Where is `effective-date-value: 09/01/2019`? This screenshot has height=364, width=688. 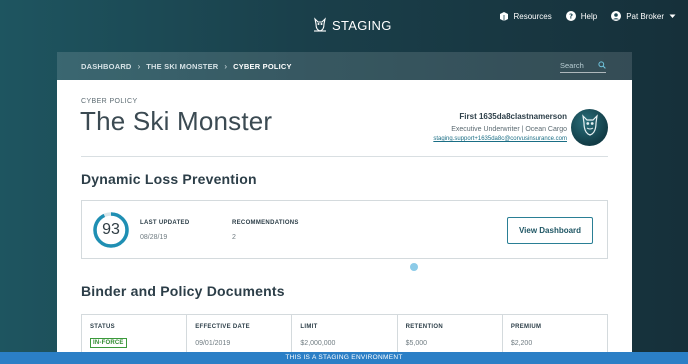
effective-date-value: 09/01/2019 is located at coordinates (213, 343).